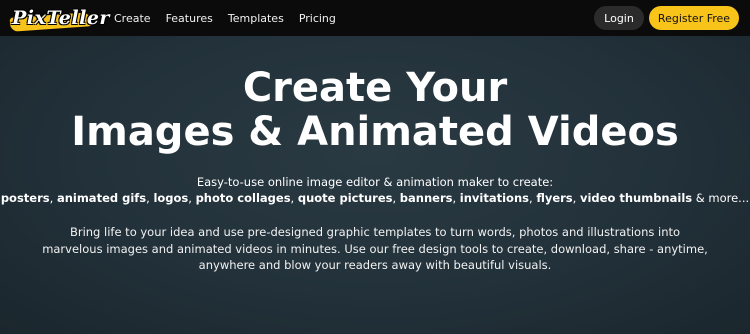  What do you see at coordinates (101, 198) in the screenshot?
I see `feature-item: animated gifs` at bounding box center [101, 198].